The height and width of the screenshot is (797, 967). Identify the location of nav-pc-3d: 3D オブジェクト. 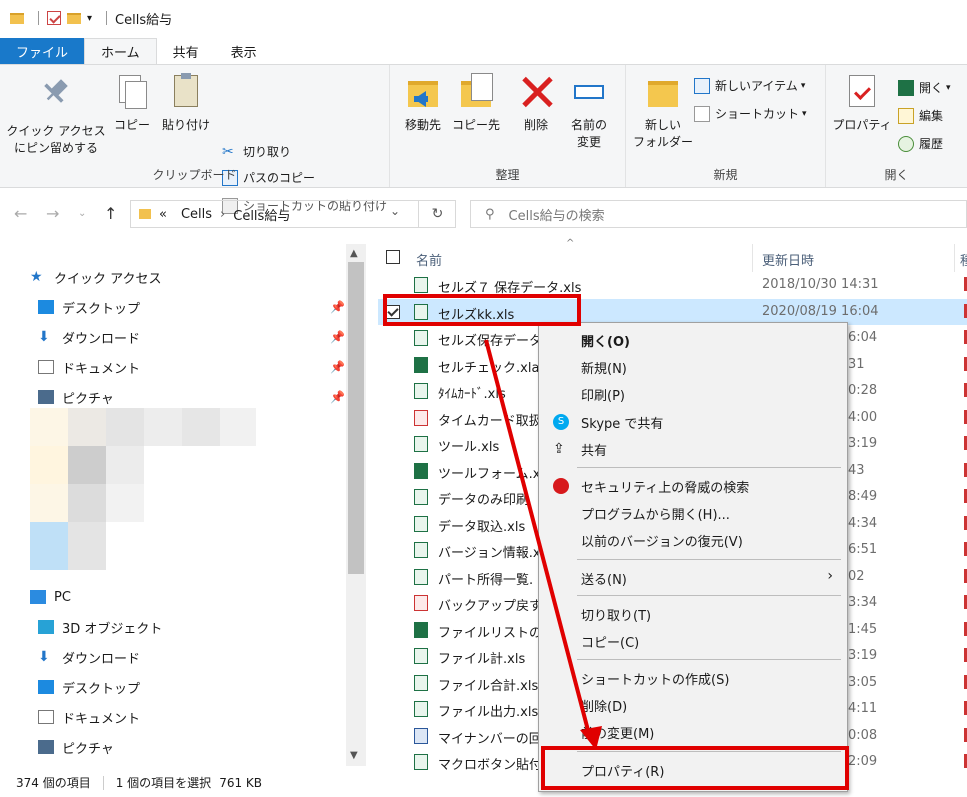
(100, 627).